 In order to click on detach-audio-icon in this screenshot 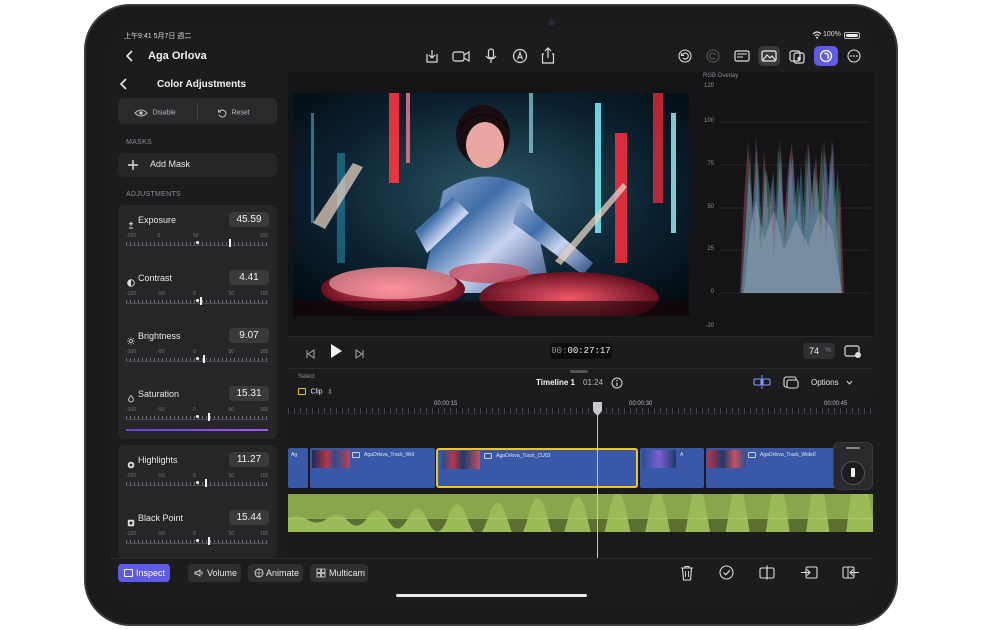, I will do `click(809, 572)`.